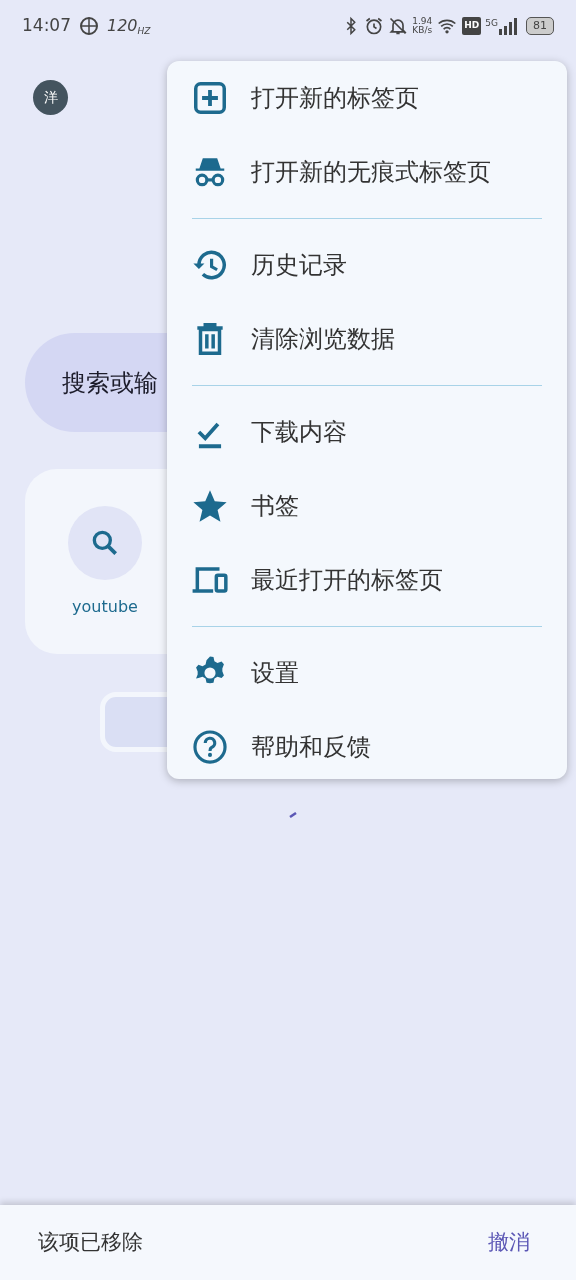 This screenshot has width=576, height=1280. I want to click on hd-indicator: HD, so click(472, 26).